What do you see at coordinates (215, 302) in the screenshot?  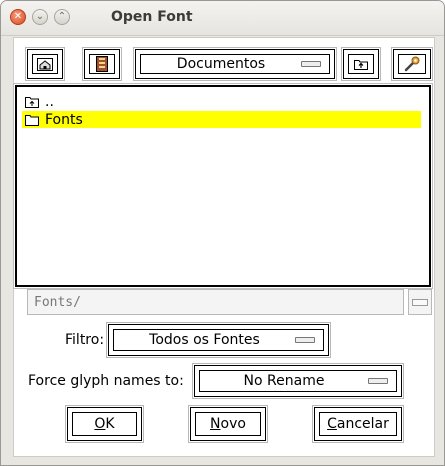 I see `path-input` at bounding box center [215, 302].